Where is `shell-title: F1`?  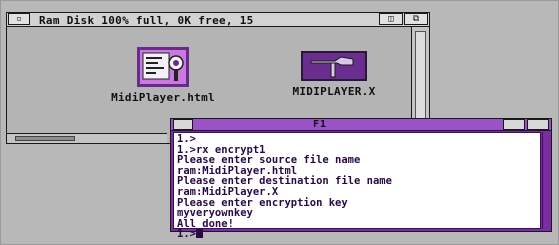 shell-title: F1 is located at coordinates (320, 124).